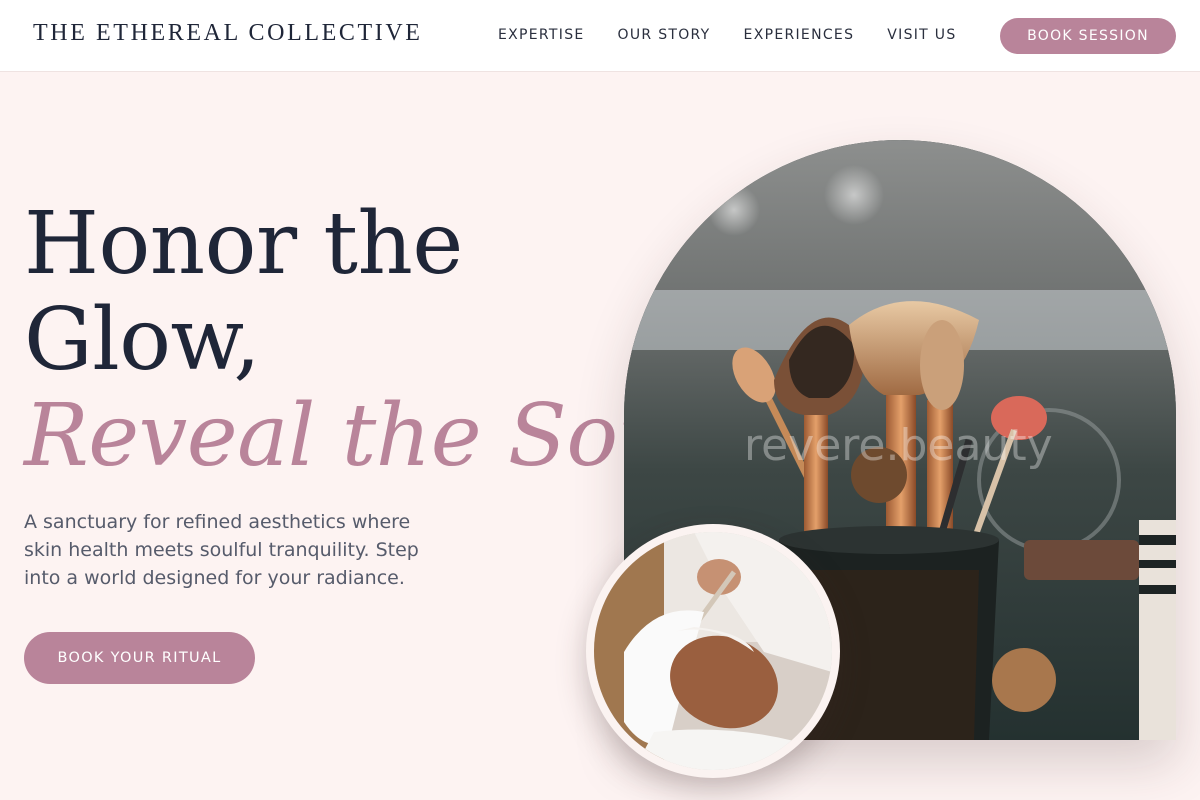  I want to click on headline-line-2: Glow,, so click(142, 340).